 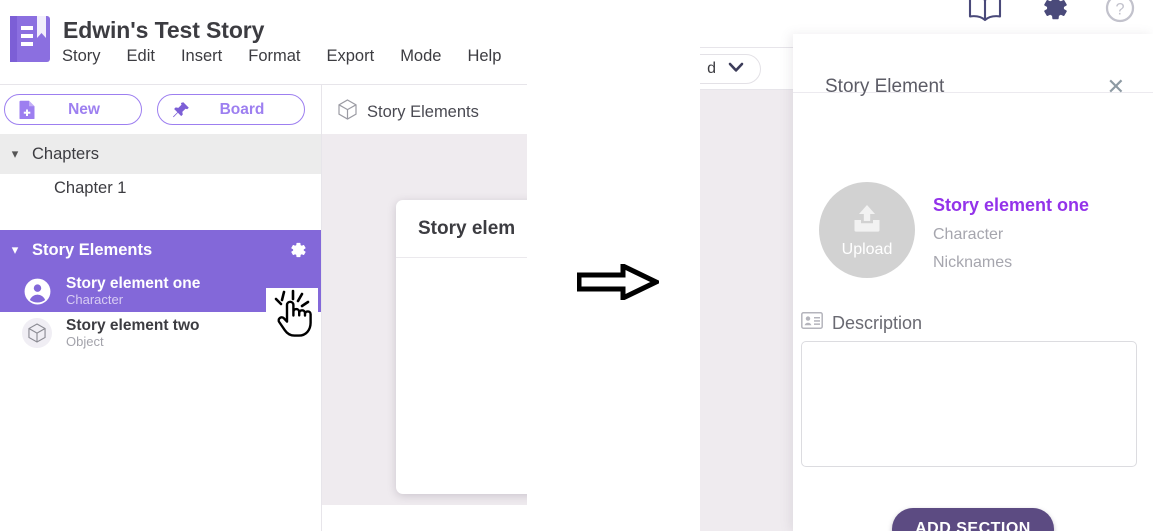 I want to click on cursor-backdrop, so click(x=292, y=302).